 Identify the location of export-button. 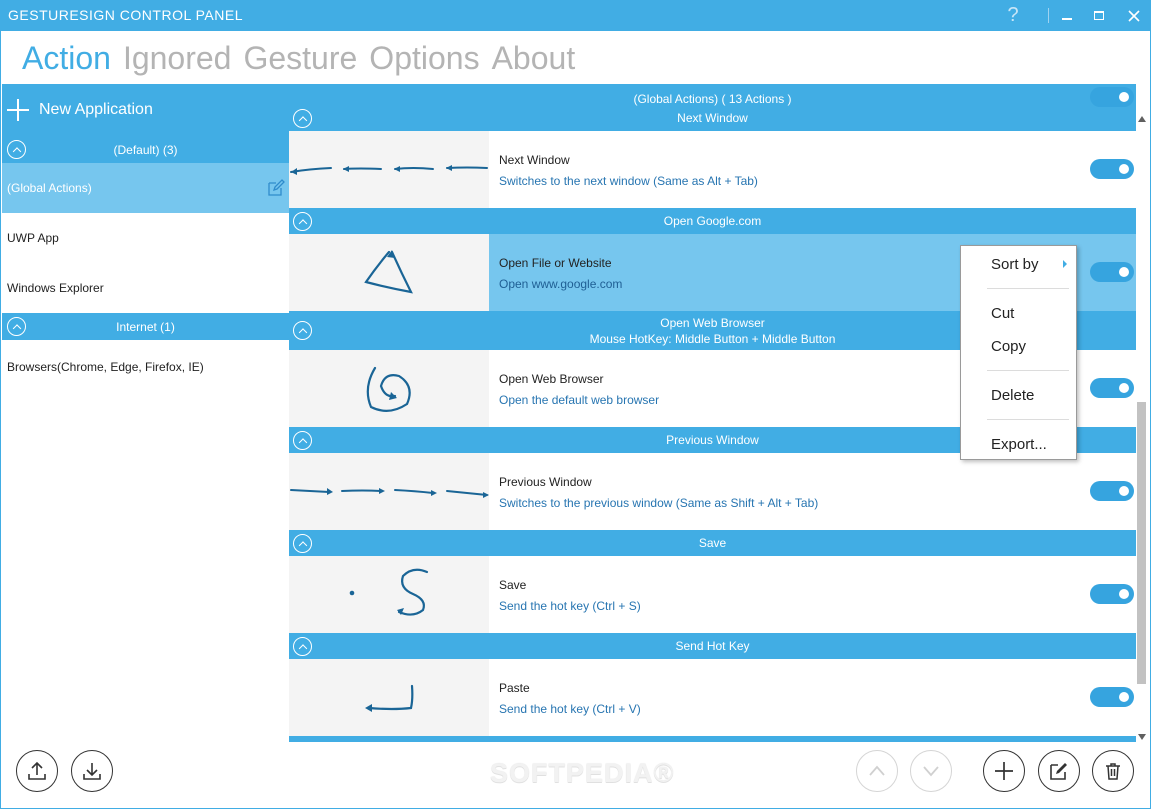
(37, 771).